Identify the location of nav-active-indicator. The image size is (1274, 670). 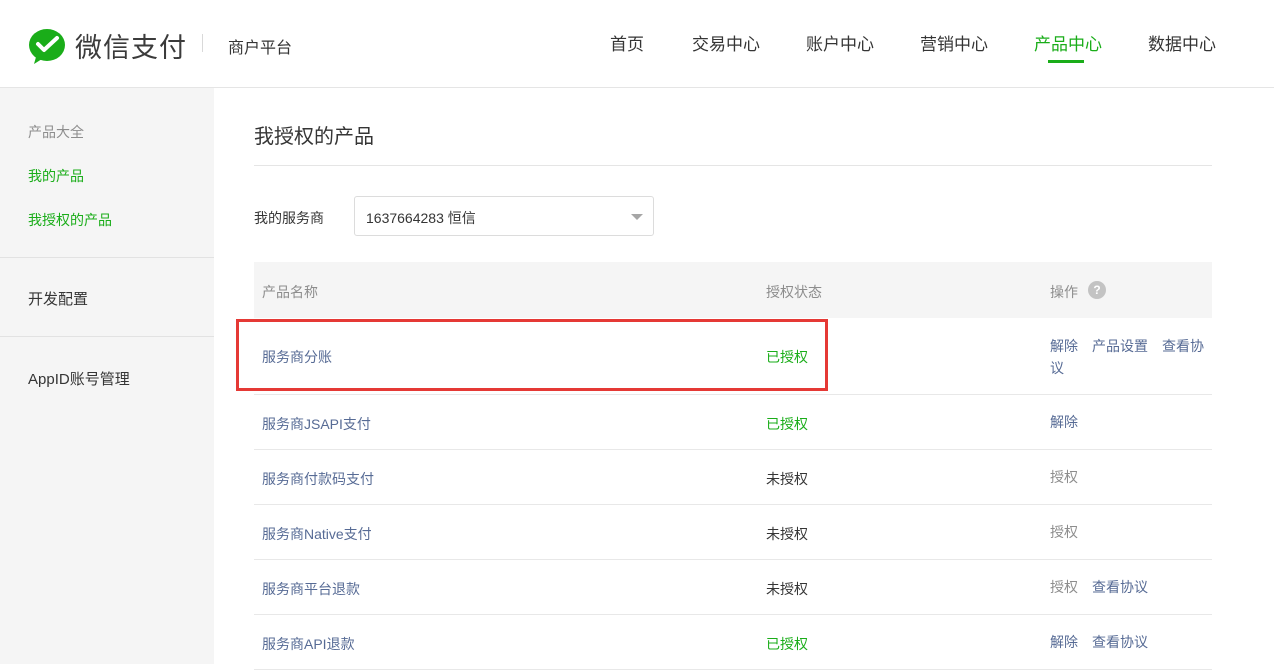
(1066, 61).